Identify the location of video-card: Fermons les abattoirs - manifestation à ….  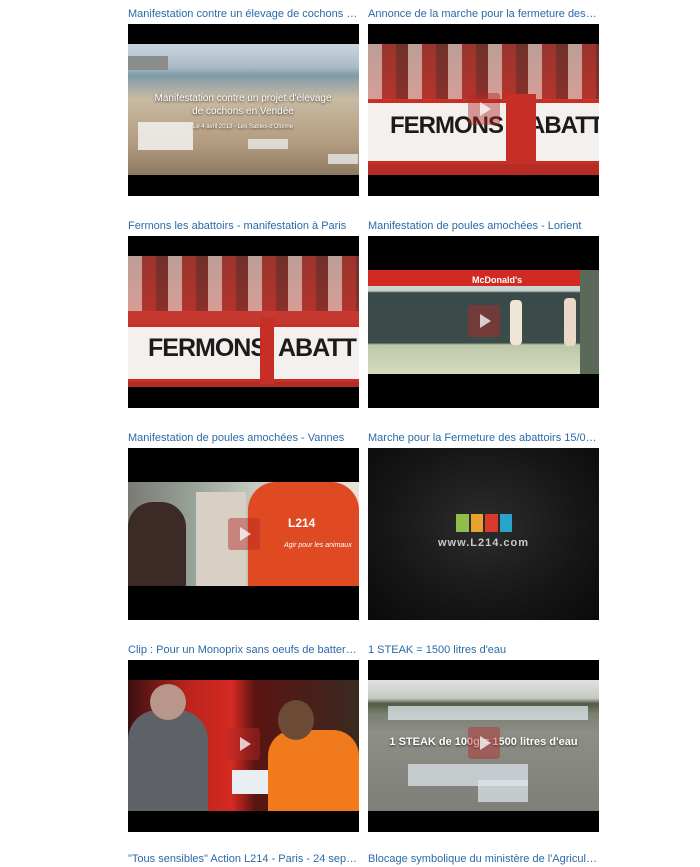
(243, 314).